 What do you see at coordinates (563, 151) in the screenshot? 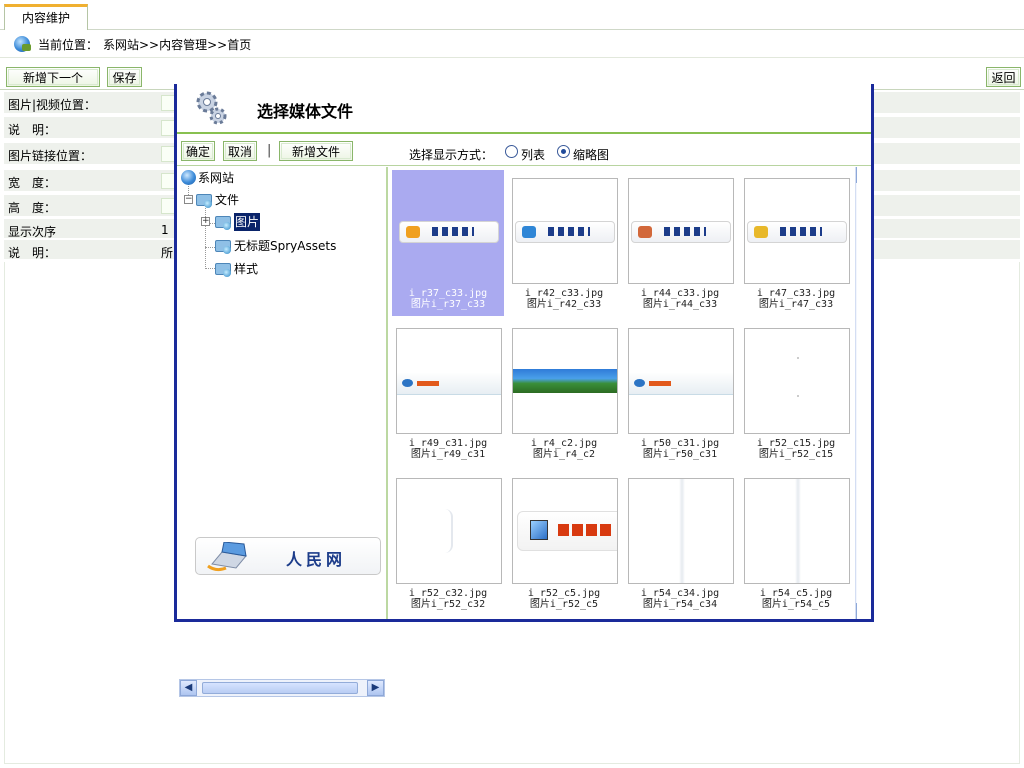
I see `thumbnail-mode-radio` at bounding box center [563, 151].